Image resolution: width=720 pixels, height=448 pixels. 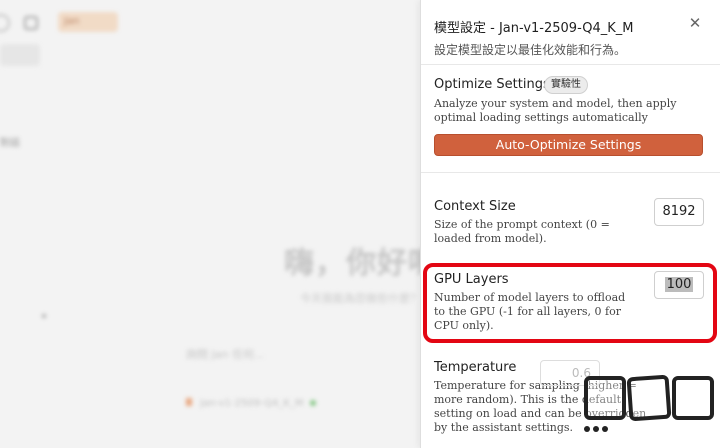 What do you see at coordinates (5, 23) in the screenshot?
I see `back-icon` at bounding box center [5, 23].